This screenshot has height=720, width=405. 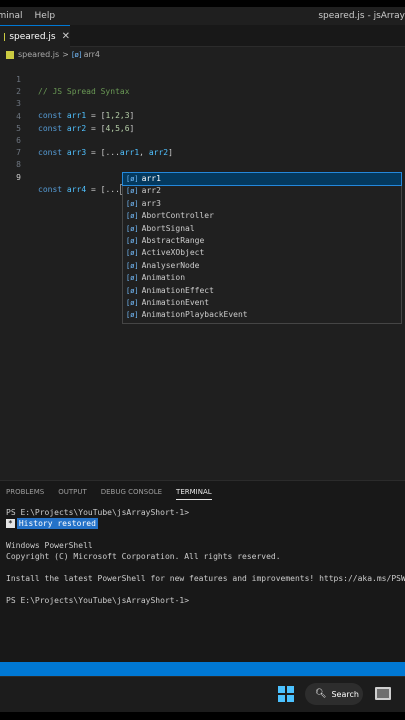 I want to click on code-line: 3 const arr1 = [1,2,3], so click(x=202, y=103).